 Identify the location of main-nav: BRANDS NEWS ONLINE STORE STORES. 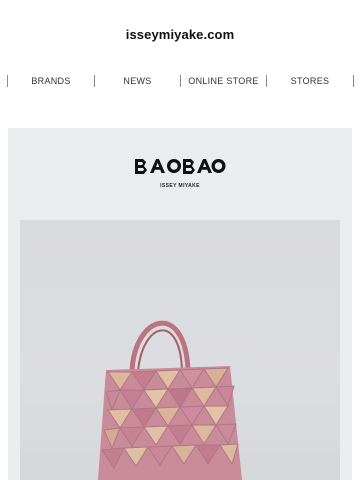
(180, 81).